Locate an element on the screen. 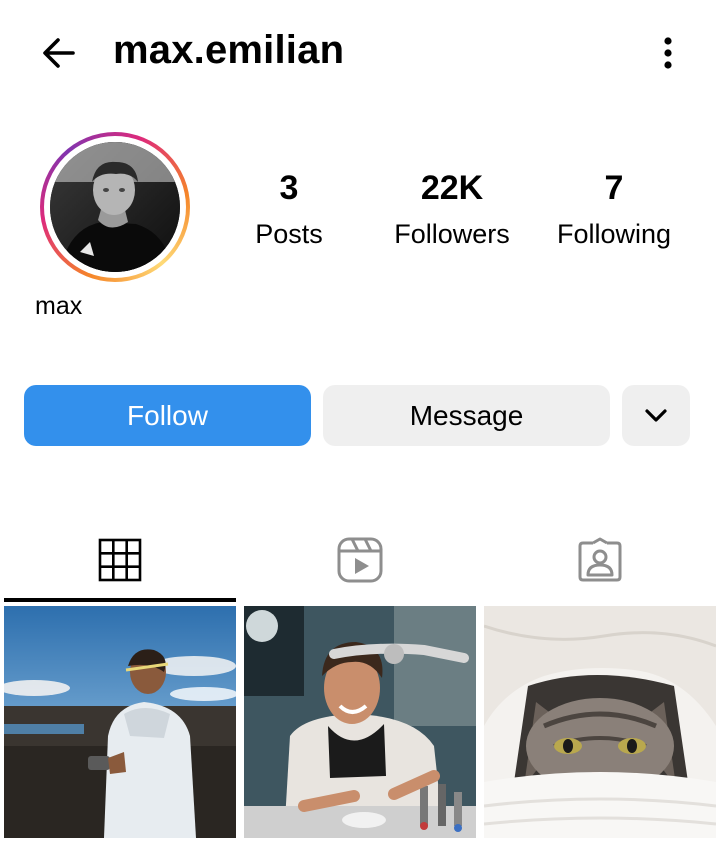 This screenshot has height=843, width=720. tab-tagged is located at coordinates (600, 560).